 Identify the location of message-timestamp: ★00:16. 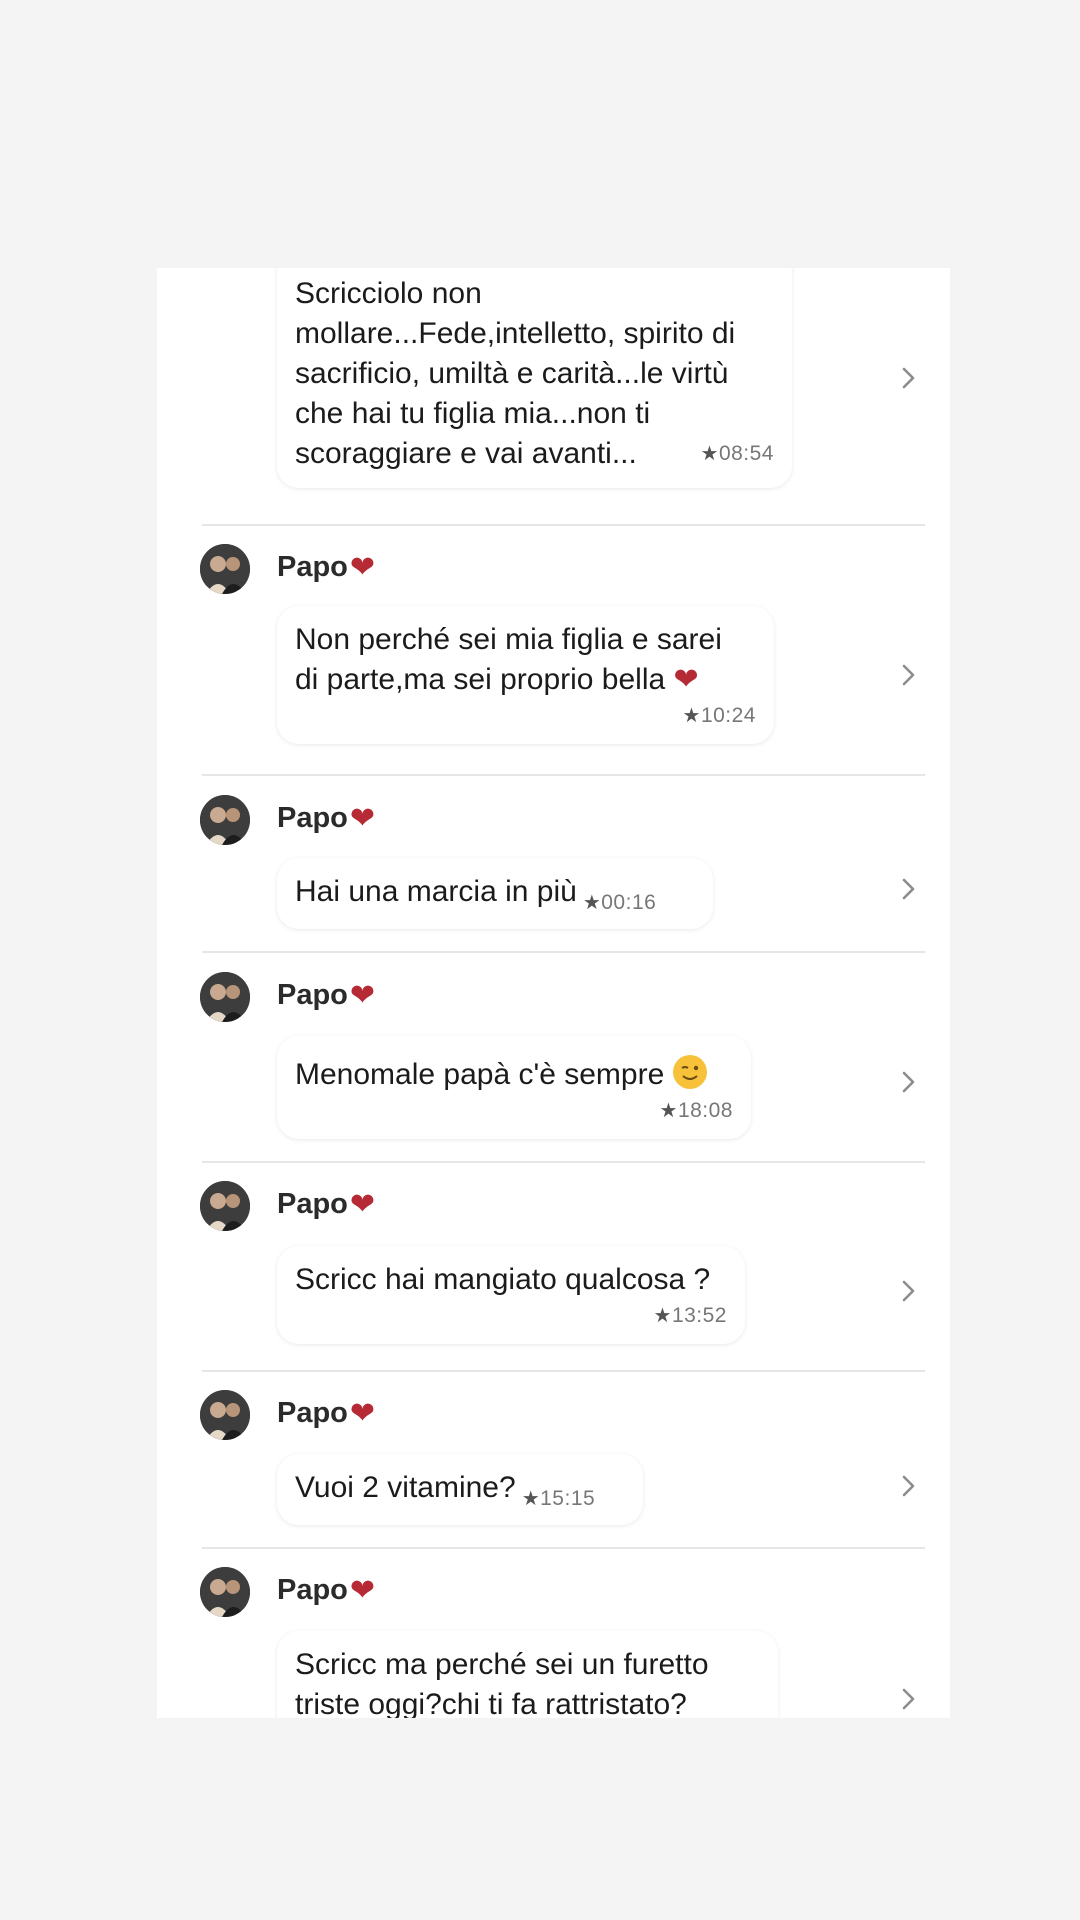
(619, 902).